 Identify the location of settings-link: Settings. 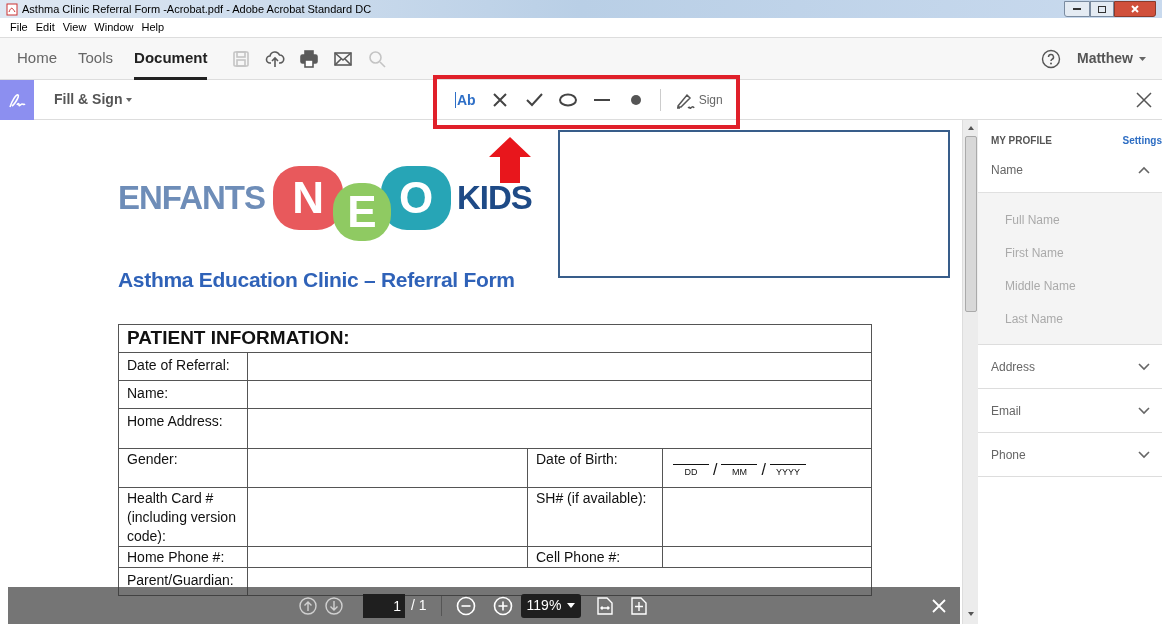
(1142, 140).